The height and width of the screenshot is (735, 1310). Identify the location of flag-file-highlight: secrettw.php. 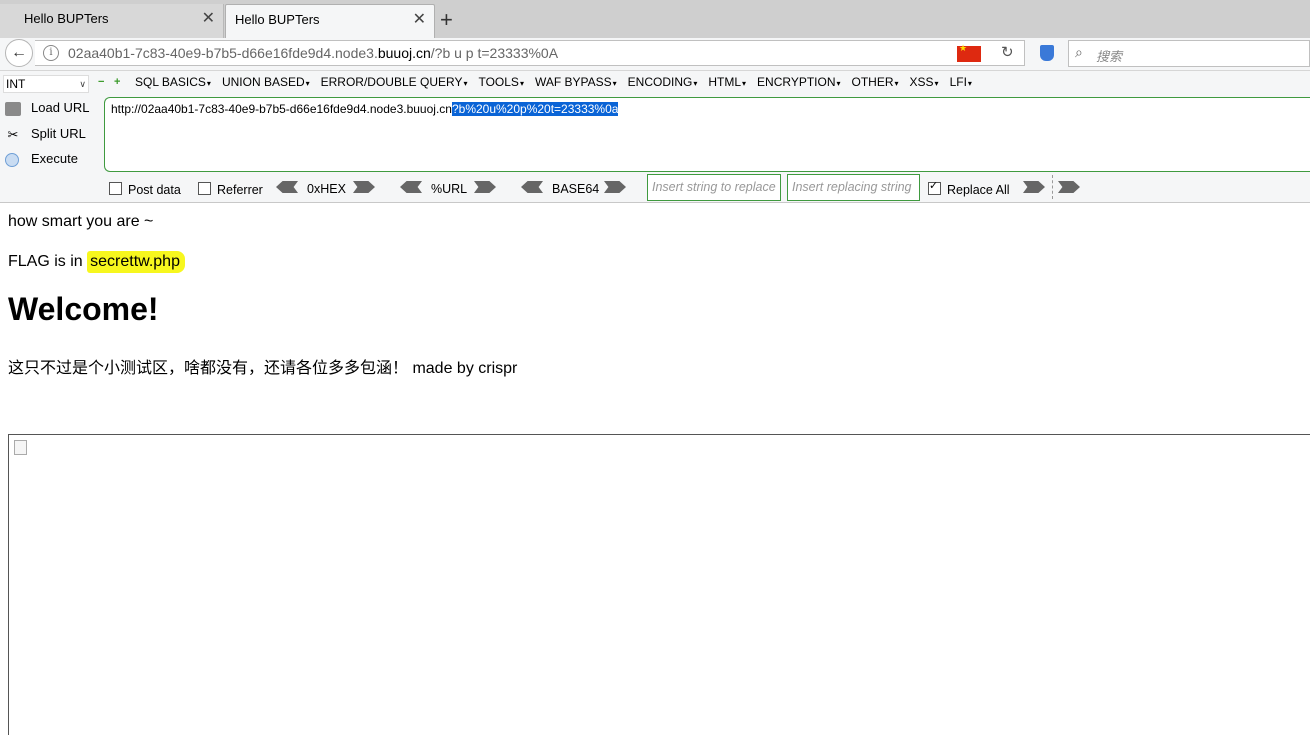
(136, 262).